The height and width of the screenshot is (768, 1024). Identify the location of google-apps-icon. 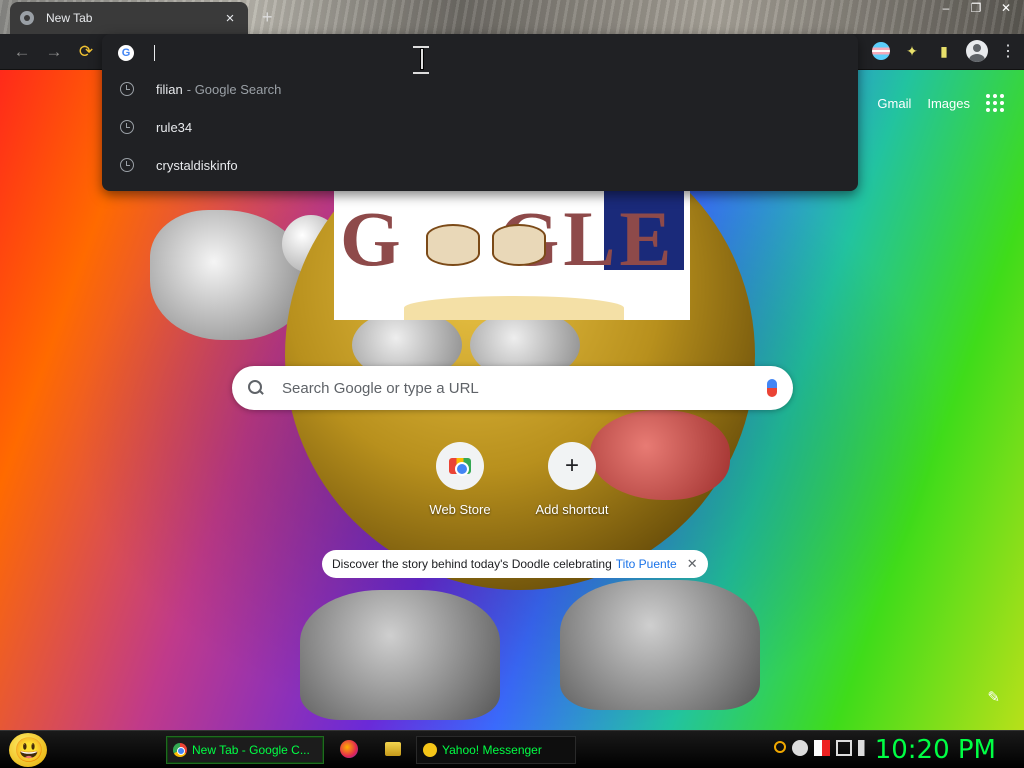
(995, 103).